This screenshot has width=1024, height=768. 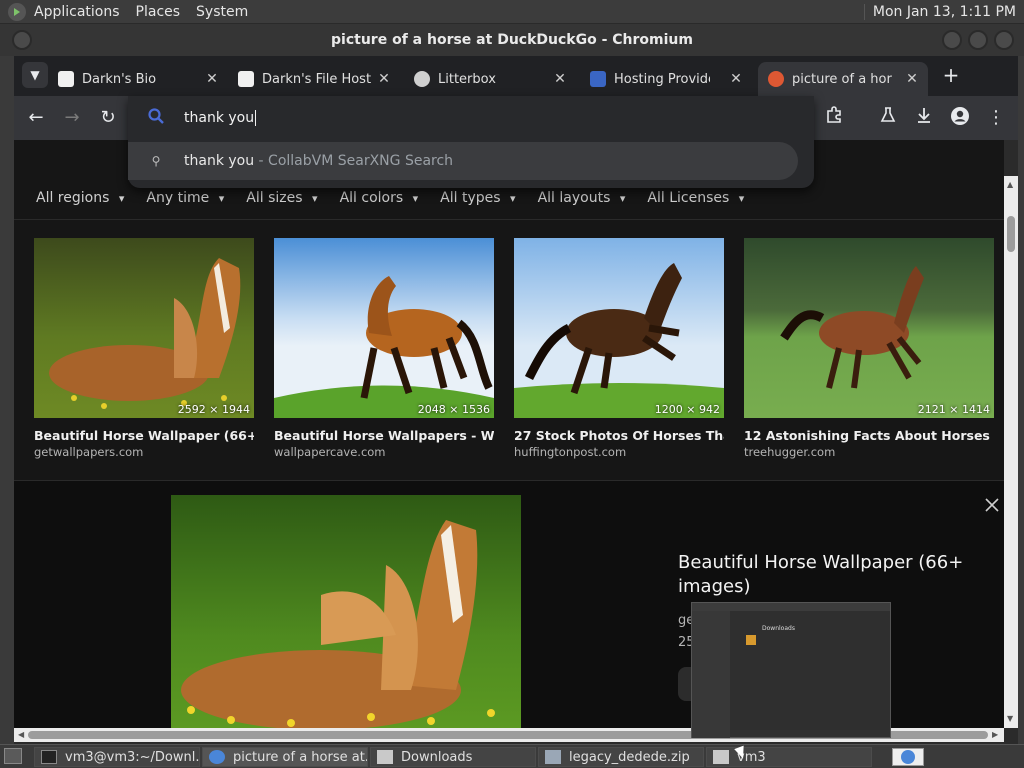 I want to click on terminal-icon, so click(x=49, y=757).